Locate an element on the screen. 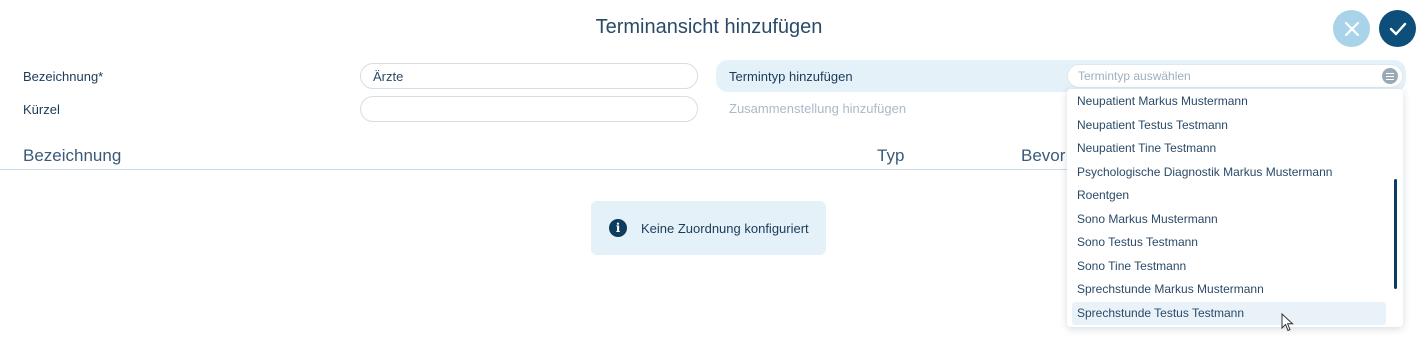 This screenshot has height=347, width=1426. close-icon is located at coordinates (1351, 28).